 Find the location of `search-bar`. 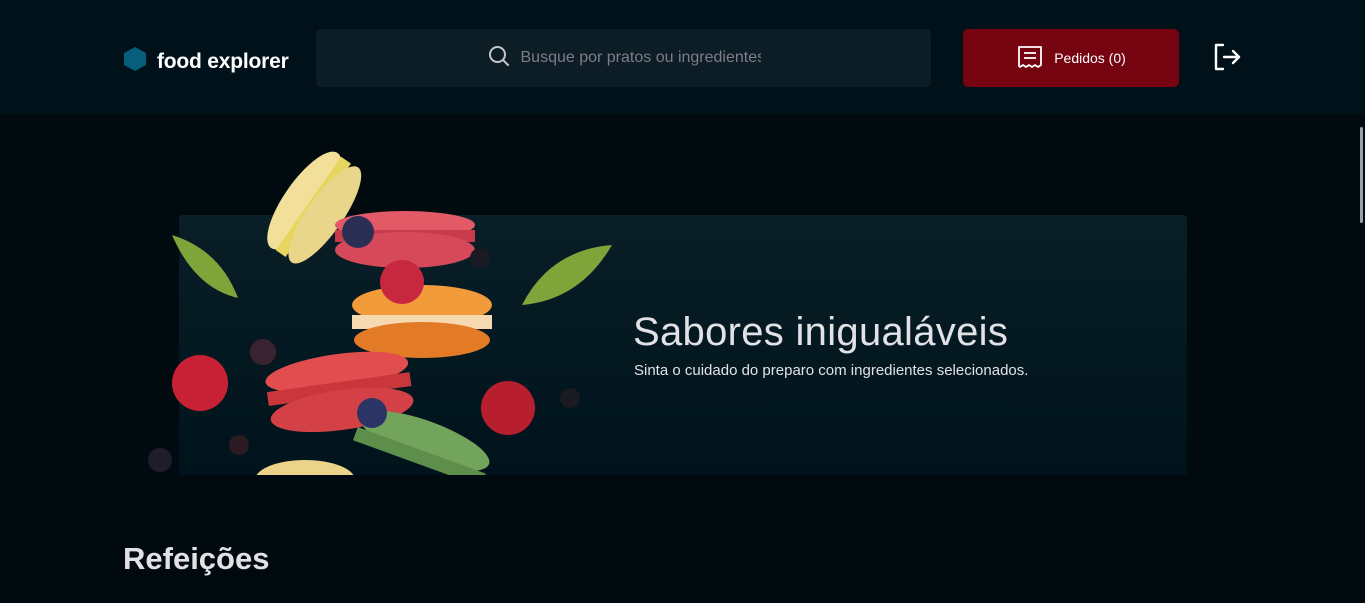

search-bar is located at coordinates (623, 58).